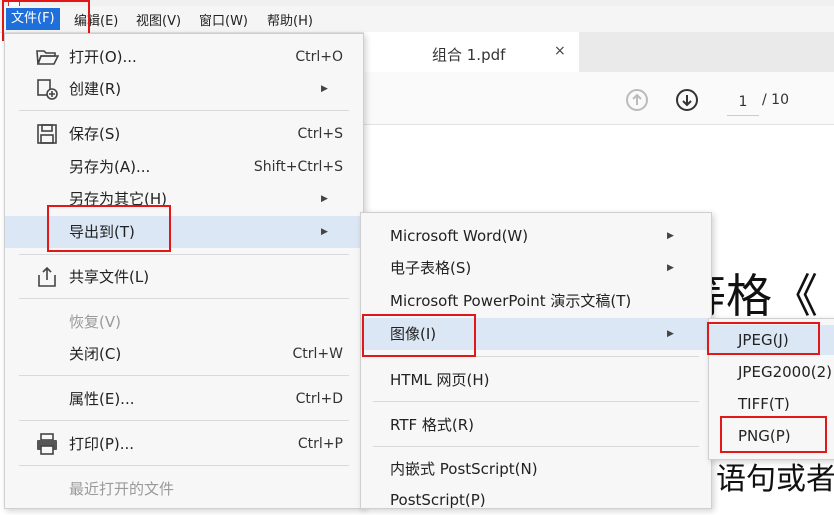 Image resolution: width=834 pixels, height=515 pixels. I want to click on menu-item-share: 共享文件(L), so click(184, 277).